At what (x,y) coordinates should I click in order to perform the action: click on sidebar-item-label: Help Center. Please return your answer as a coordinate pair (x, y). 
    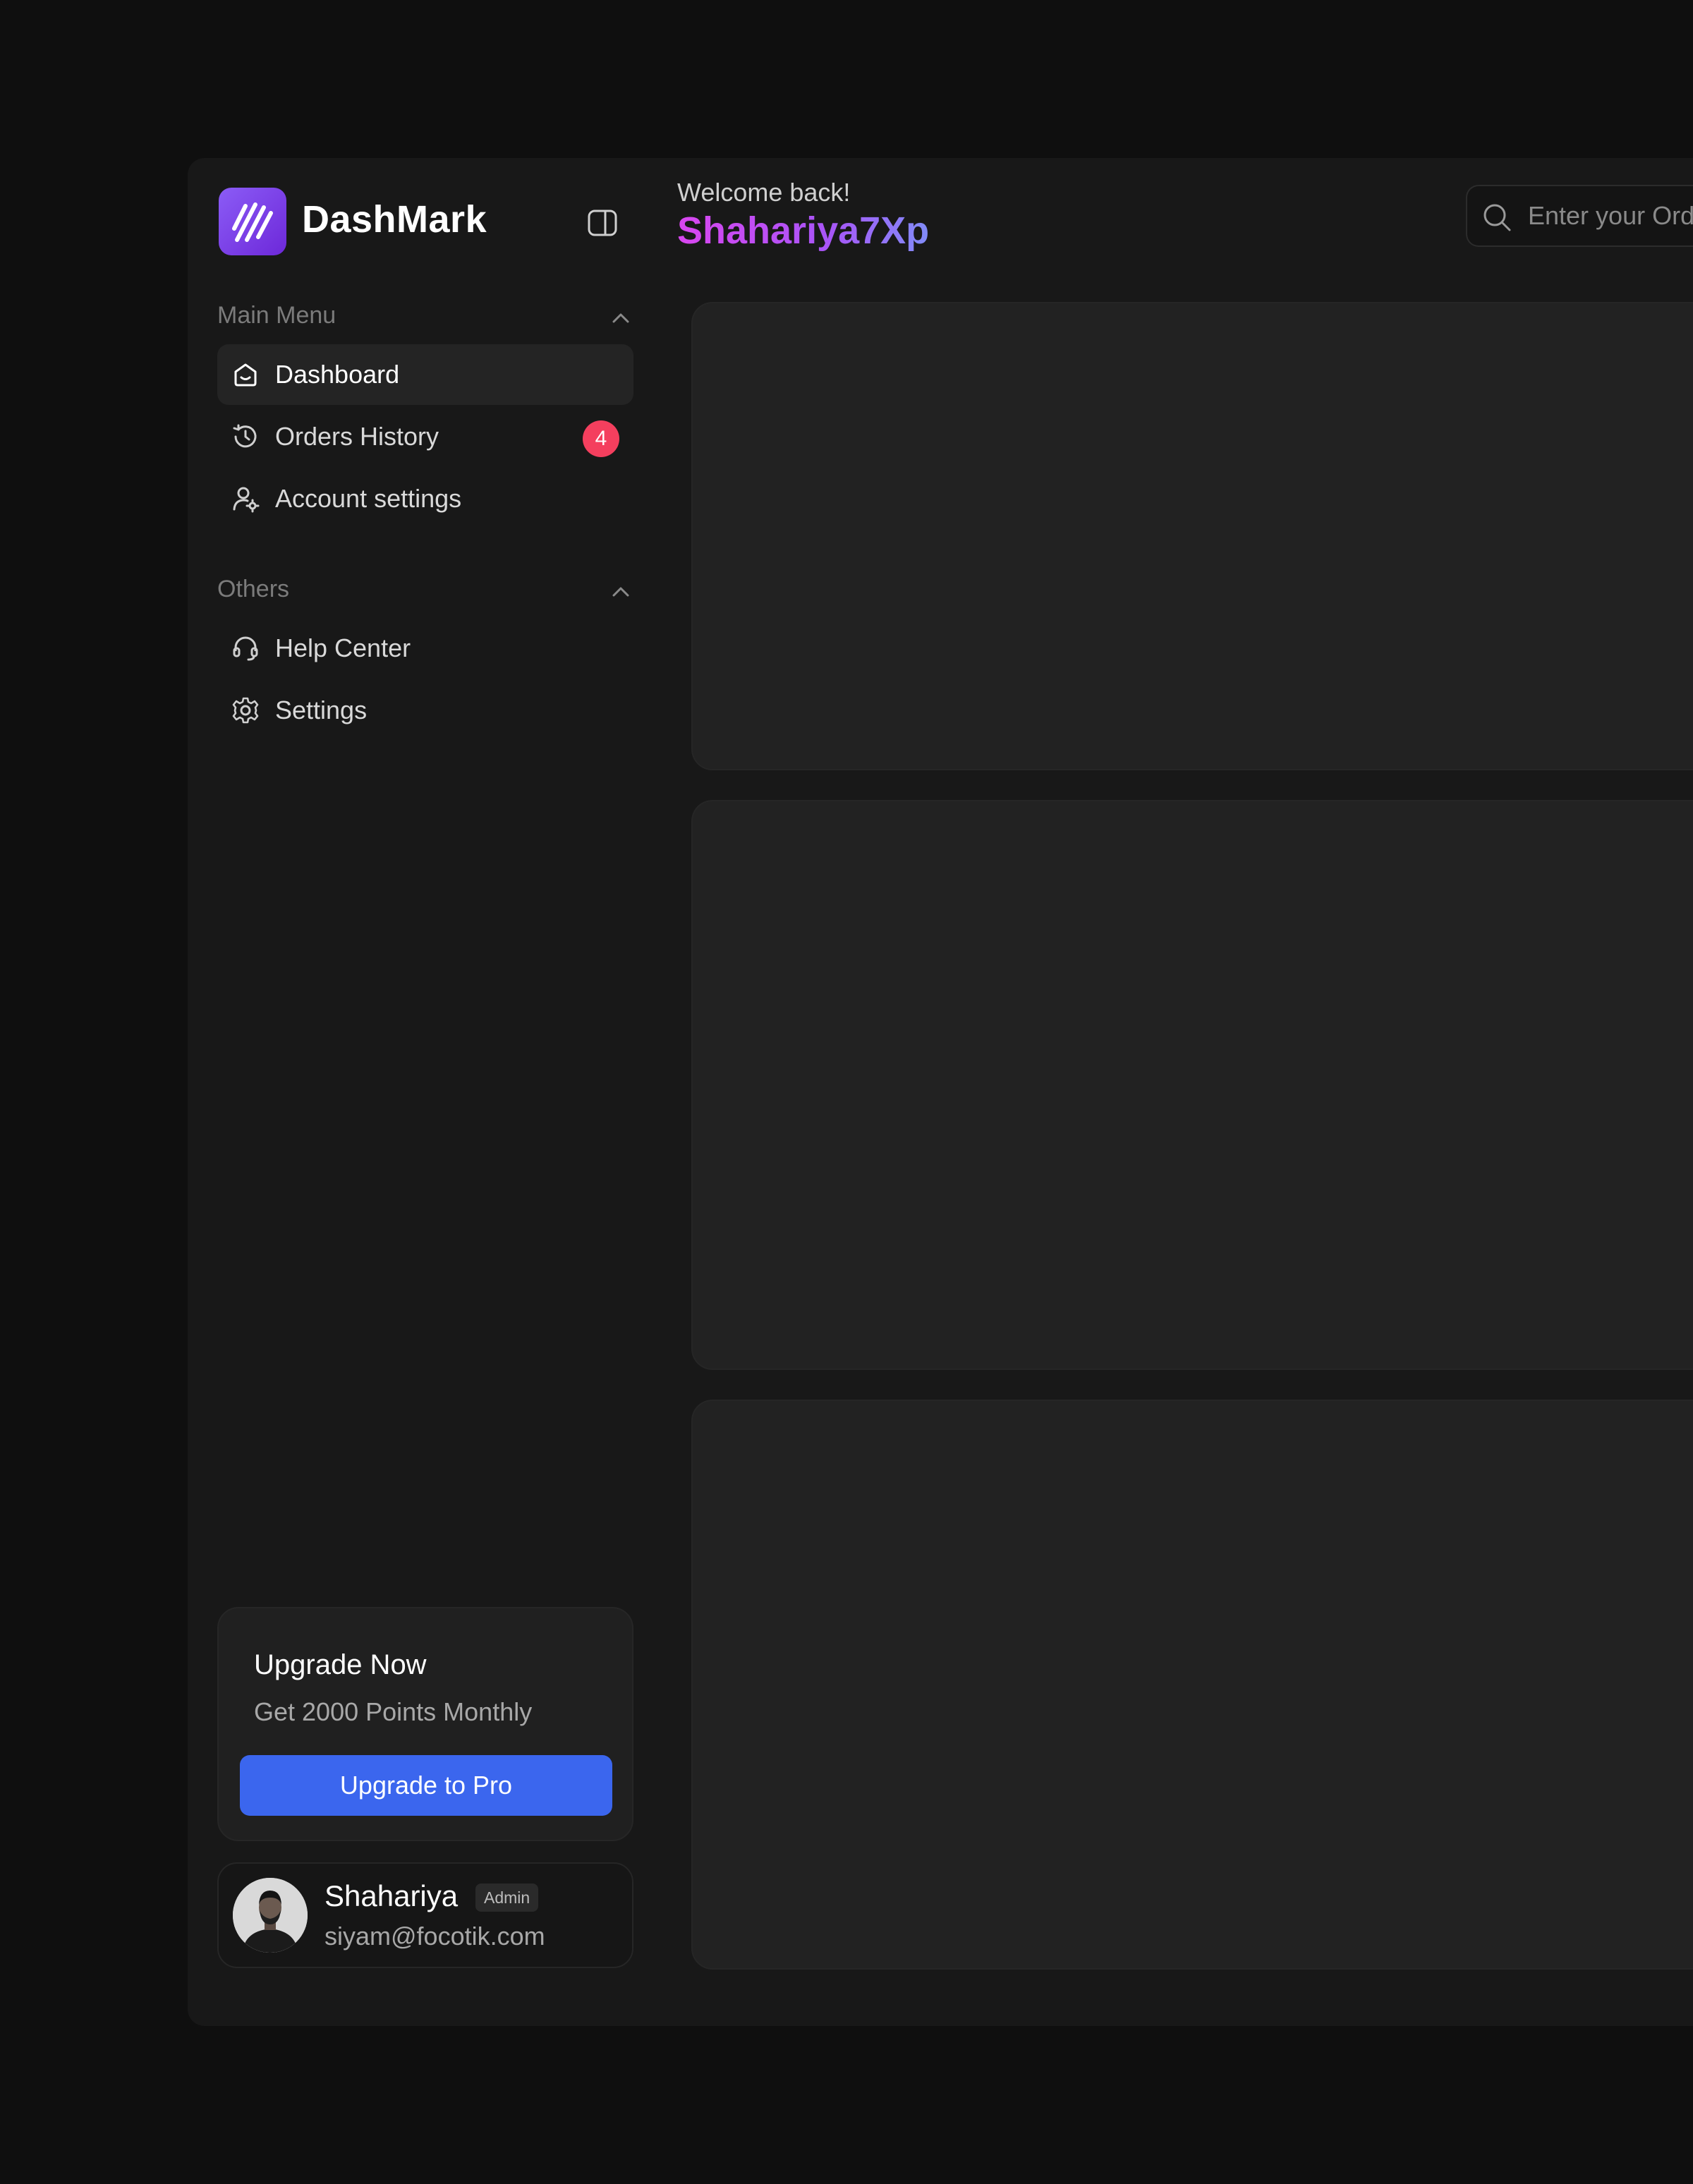
    Looking at the image, I should click on (343, 648).